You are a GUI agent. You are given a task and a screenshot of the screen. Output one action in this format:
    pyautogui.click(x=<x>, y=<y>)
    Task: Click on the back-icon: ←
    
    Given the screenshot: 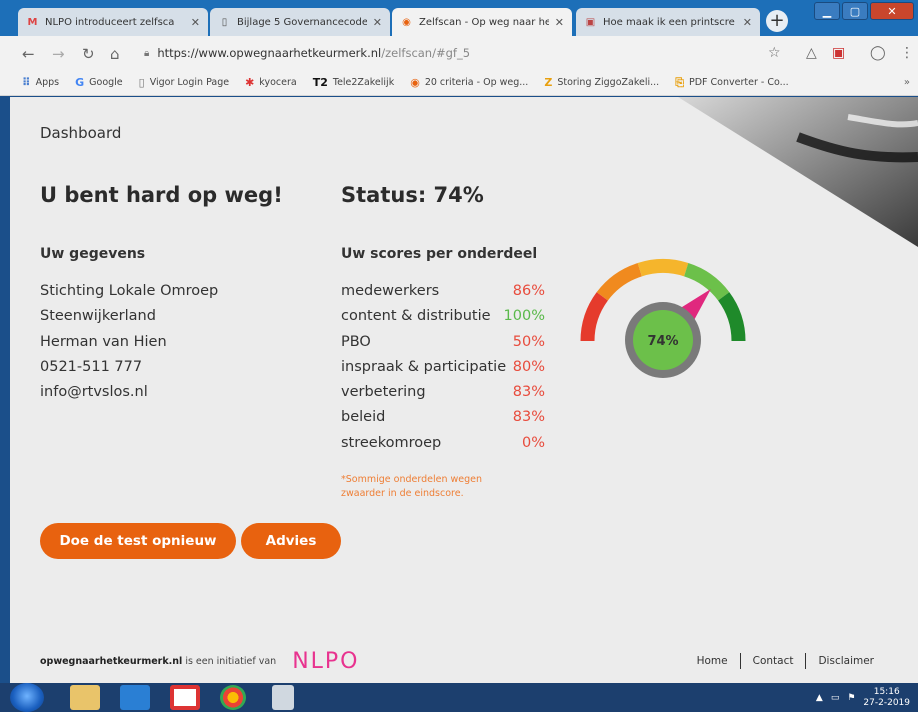 What is the action you would take?
    pyautogui.click(x=28, y=54)
    